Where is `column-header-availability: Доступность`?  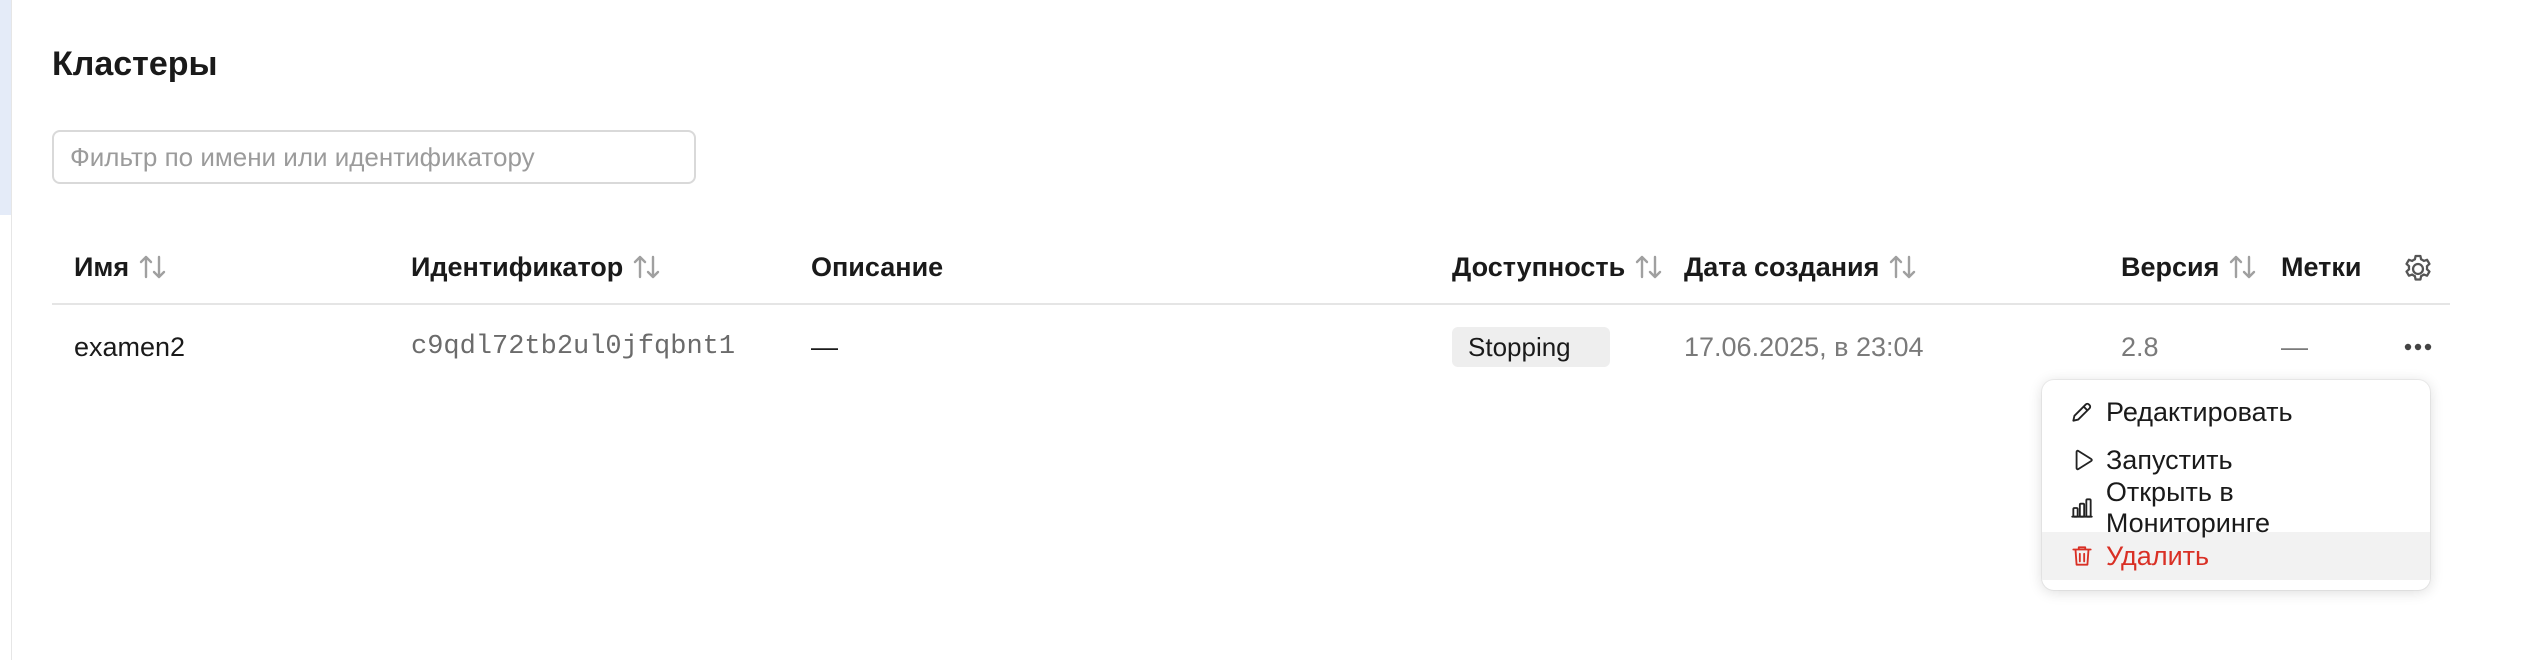 column-header-availability: Доступность is located at coordinates (1558, 267).